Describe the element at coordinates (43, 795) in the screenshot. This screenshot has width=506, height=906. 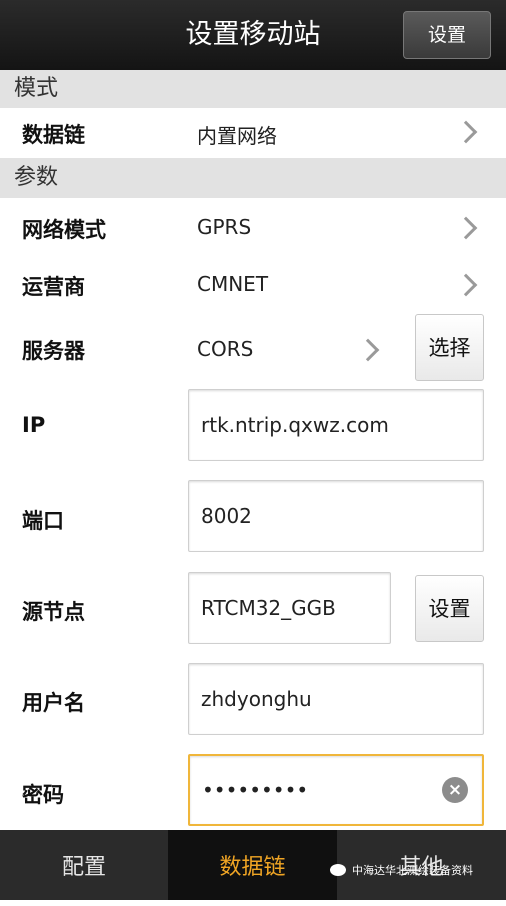
I see `password-label: 密码` at that location.